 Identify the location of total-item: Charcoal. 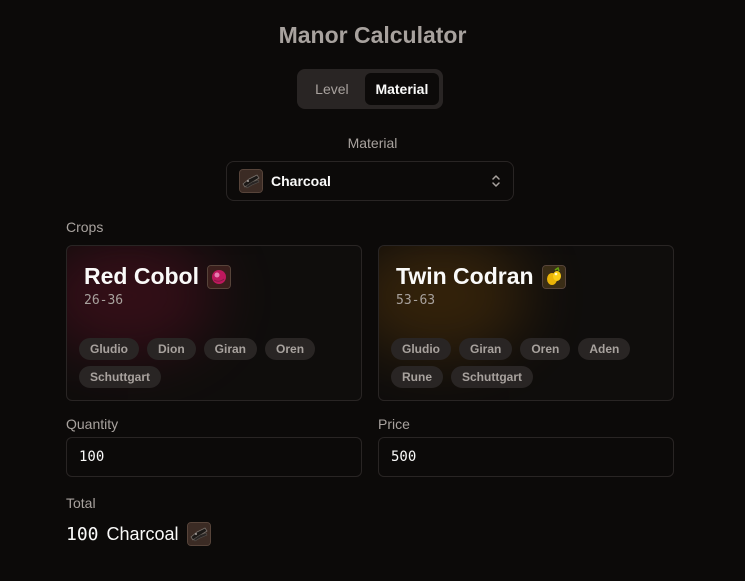
(142, 533).